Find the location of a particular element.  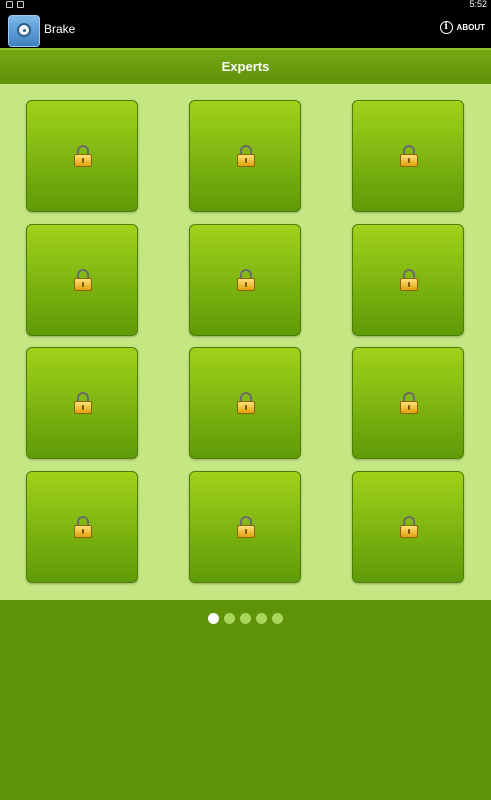

app-title: Brake is located at coordinates (60, 29).